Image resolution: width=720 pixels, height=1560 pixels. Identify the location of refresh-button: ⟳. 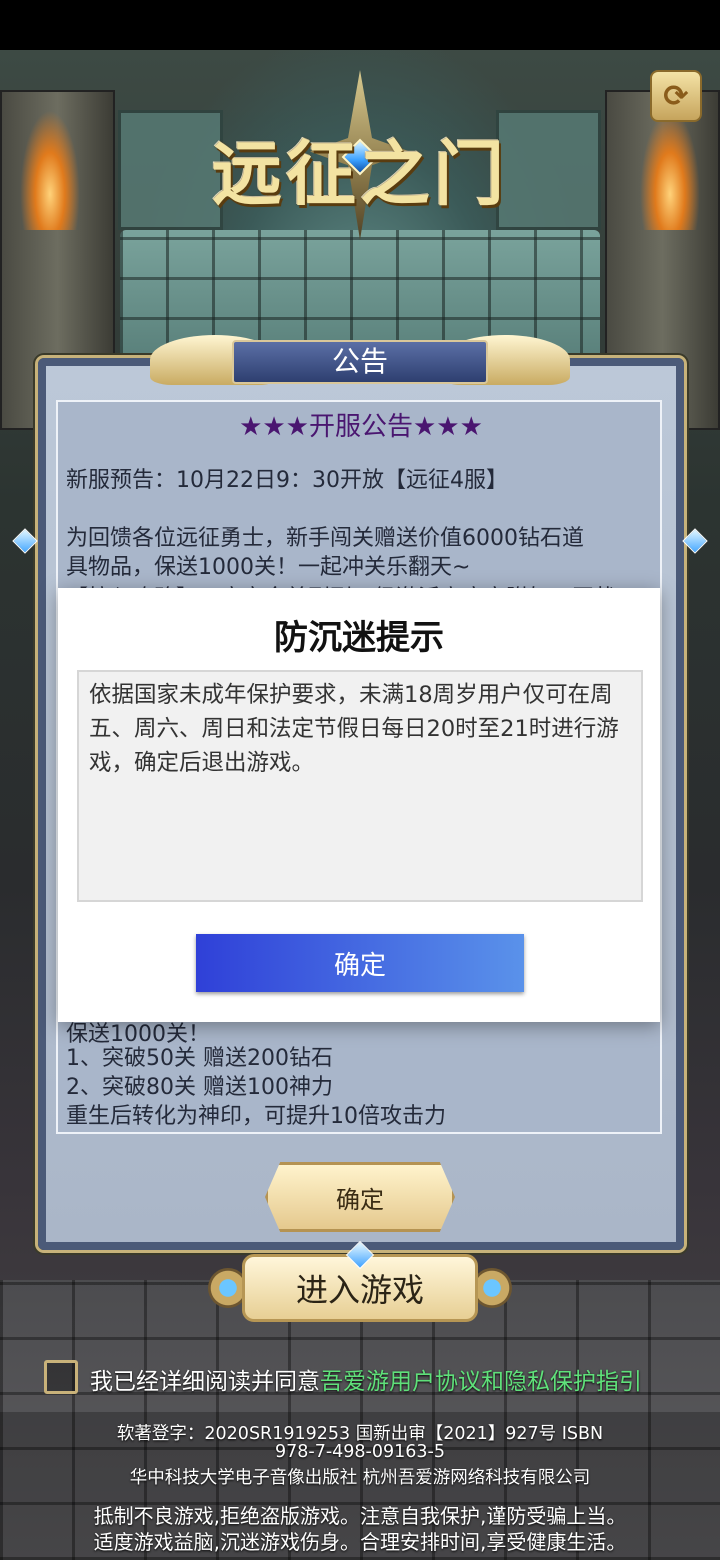
(676, 96).